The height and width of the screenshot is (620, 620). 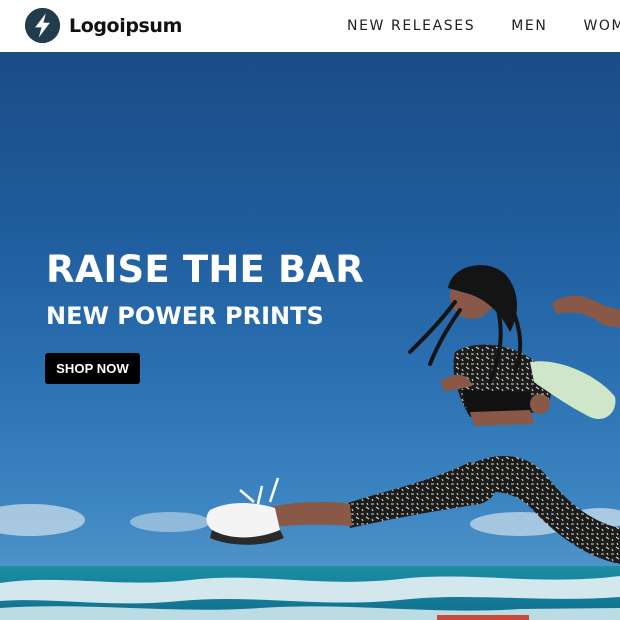 I want to click on nav-men: MEN, so click(x=529, y=26).